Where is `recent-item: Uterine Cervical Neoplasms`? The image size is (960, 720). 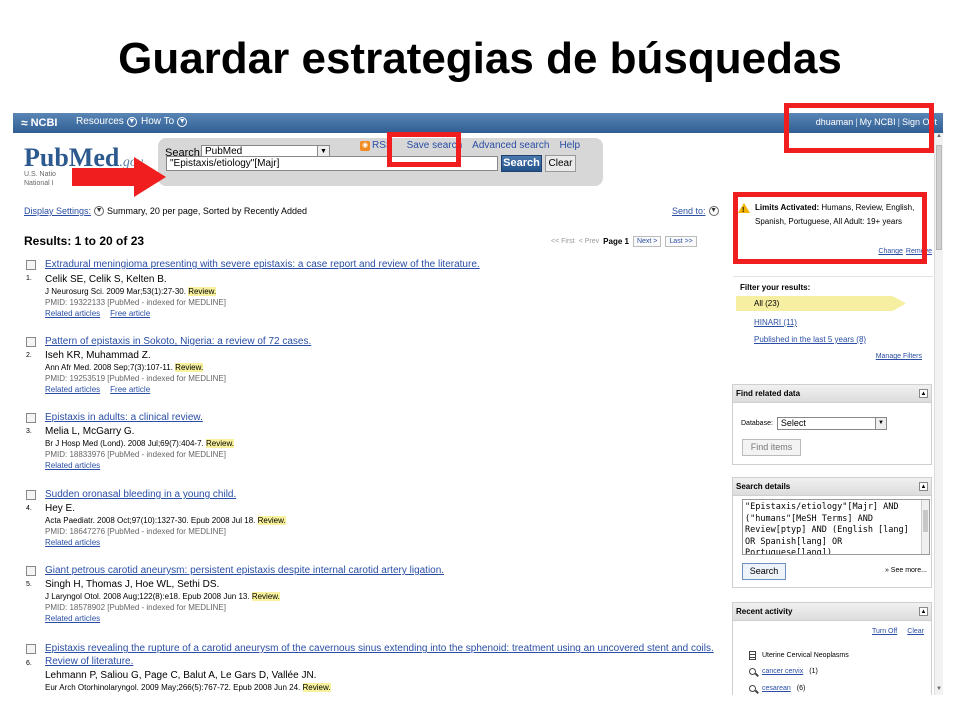
recent-item: Uterine Cervical Neoplasms is located at coordinates (799, 655).